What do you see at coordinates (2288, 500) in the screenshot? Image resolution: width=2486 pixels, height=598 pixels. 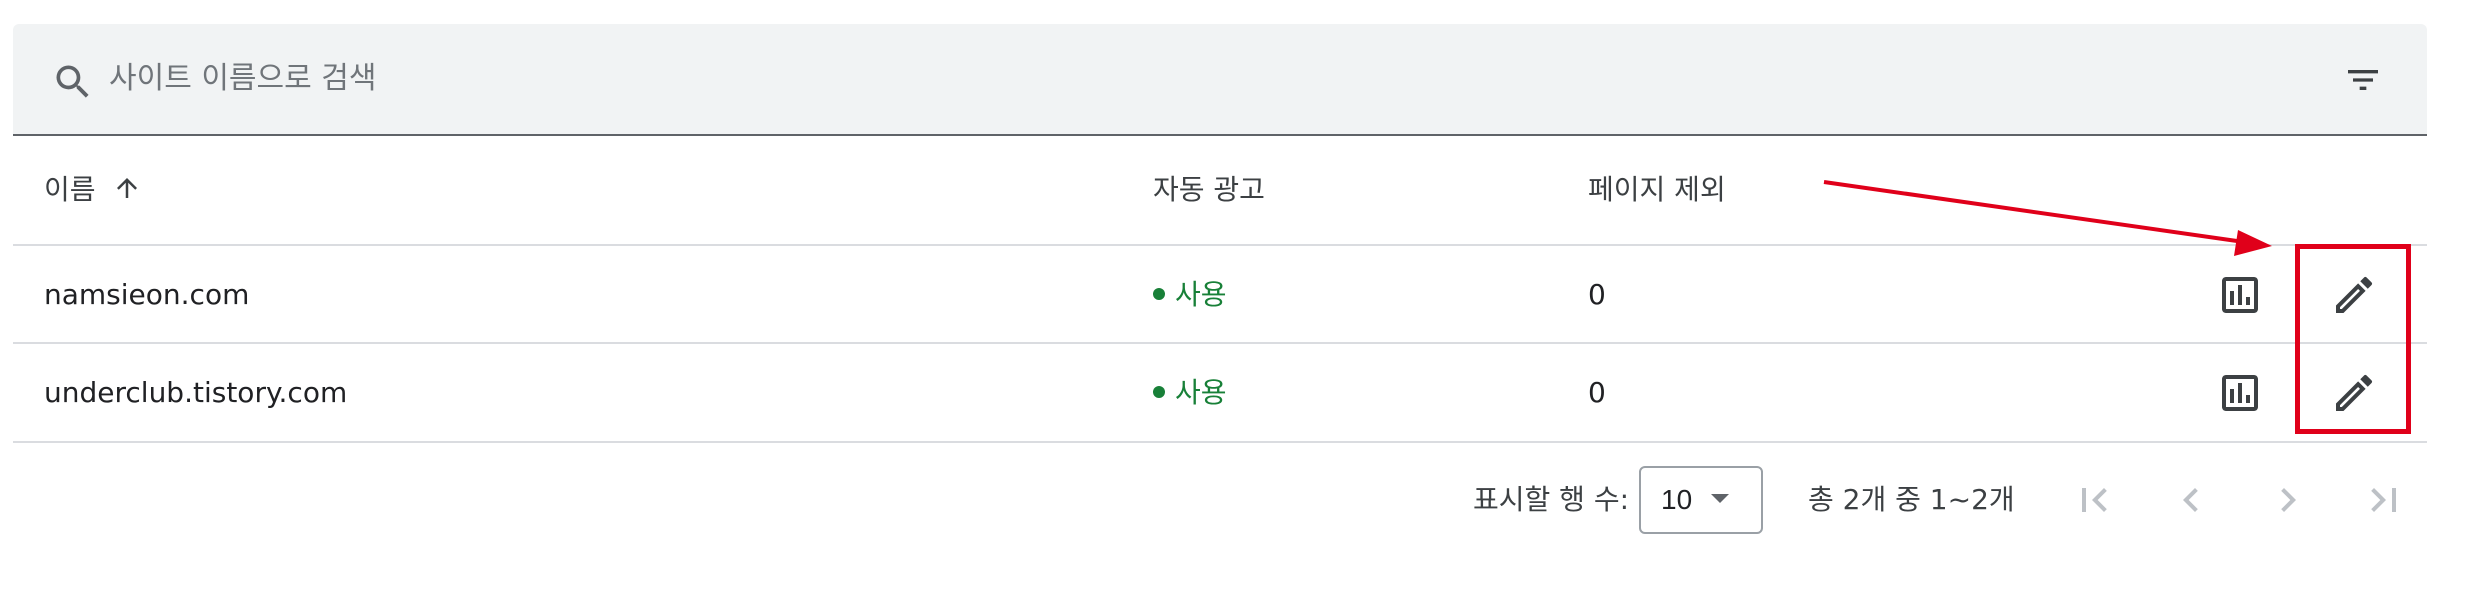 I see `chevron-right-icon` at bounding box center [2288, 500].